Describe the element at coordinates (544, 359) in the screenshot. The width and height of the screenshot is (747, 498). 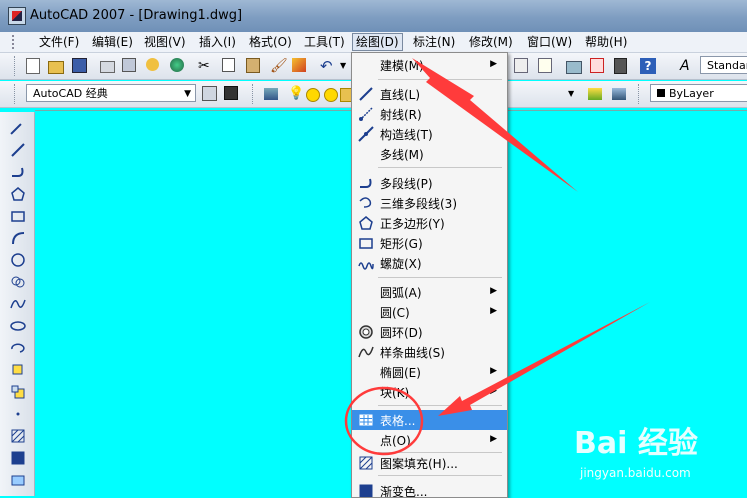
I see `annotation-arrow-to-table` at that location.